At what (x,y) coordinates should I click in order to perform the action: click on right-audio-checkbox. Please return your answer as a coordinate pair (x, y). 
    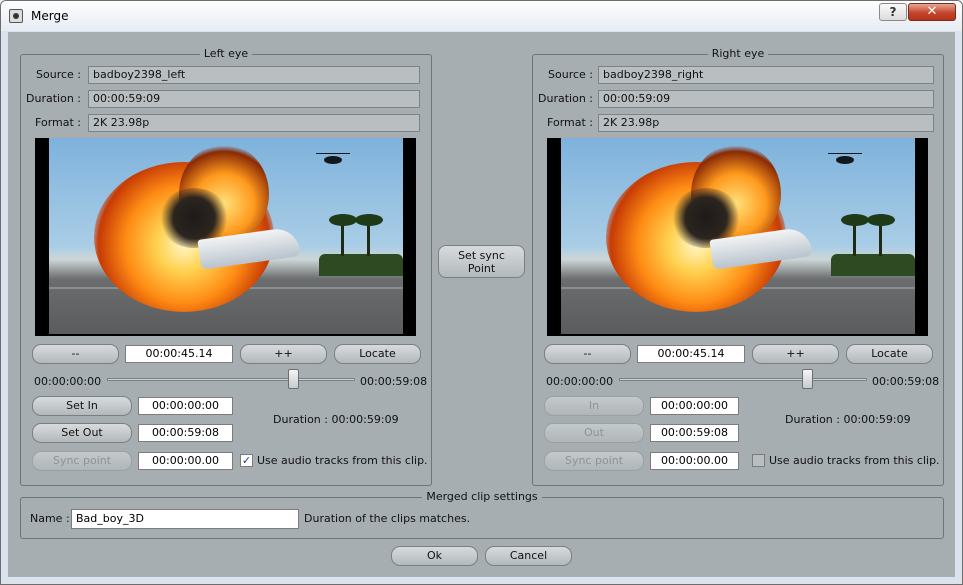
    Looking at the image, I should click on (758, 460).